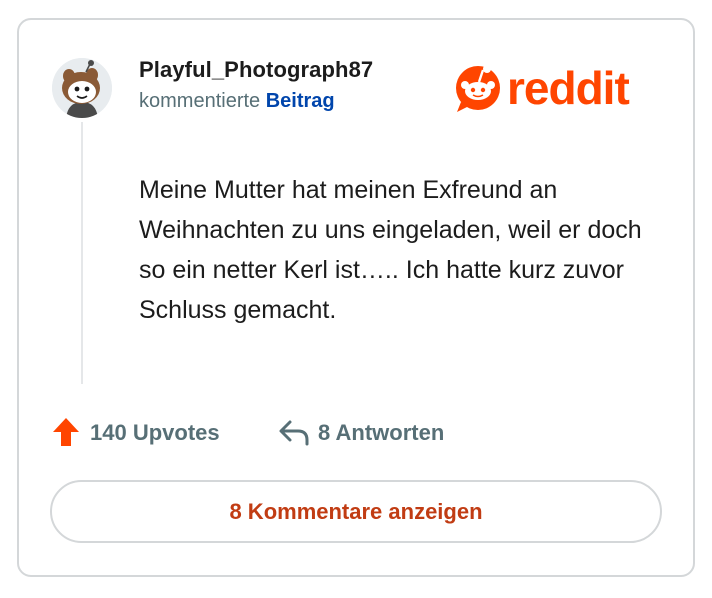 This screenshot has height=598, width=712. I want to click on reply-button, so click(294, 432).